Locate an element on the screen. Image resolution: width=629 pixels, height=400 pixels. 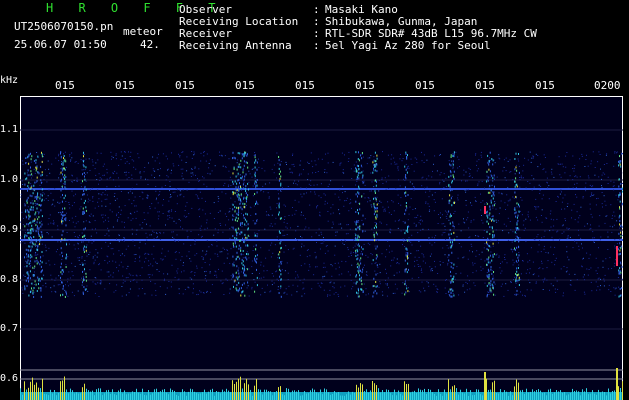
info-key: Receiving Antenna is located at coordinates (235, 45).